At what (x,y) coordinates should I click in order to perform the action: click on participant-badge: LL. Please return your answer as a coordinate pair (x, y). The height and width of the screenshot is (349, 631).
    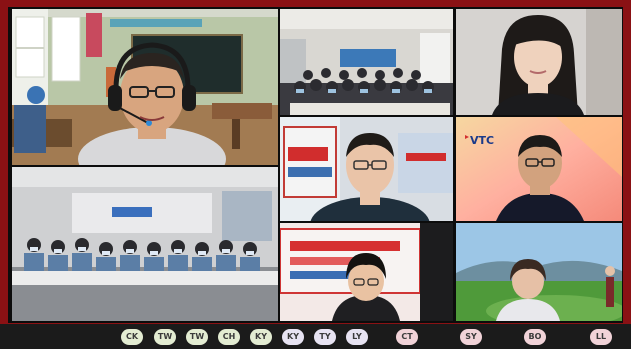
    Looking at the image, I should click on (601, 337).